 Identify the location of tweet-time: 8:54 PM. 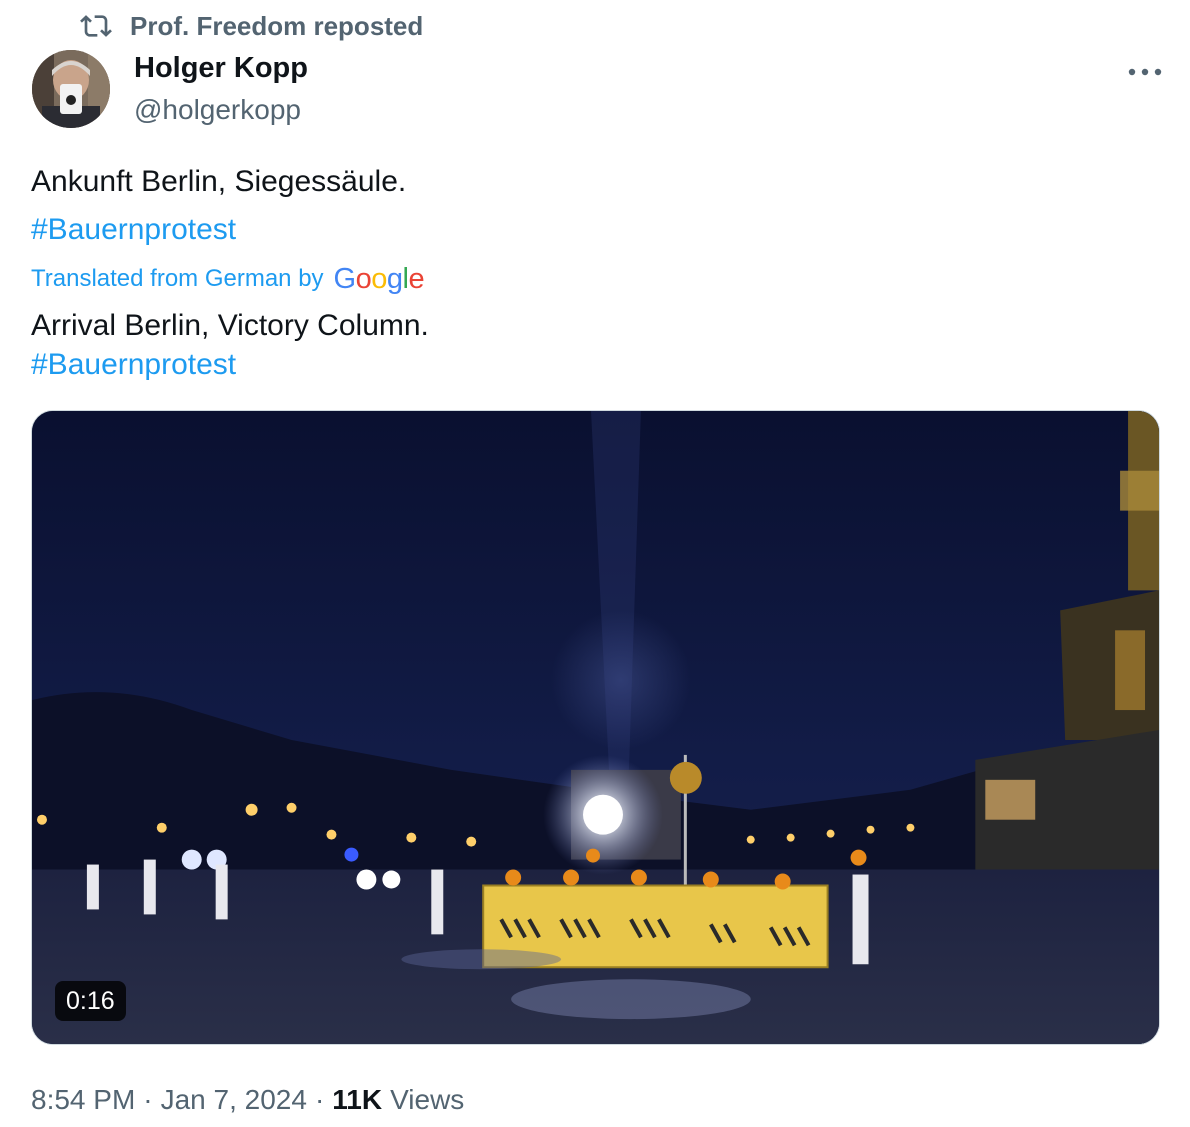
(83, 1100).